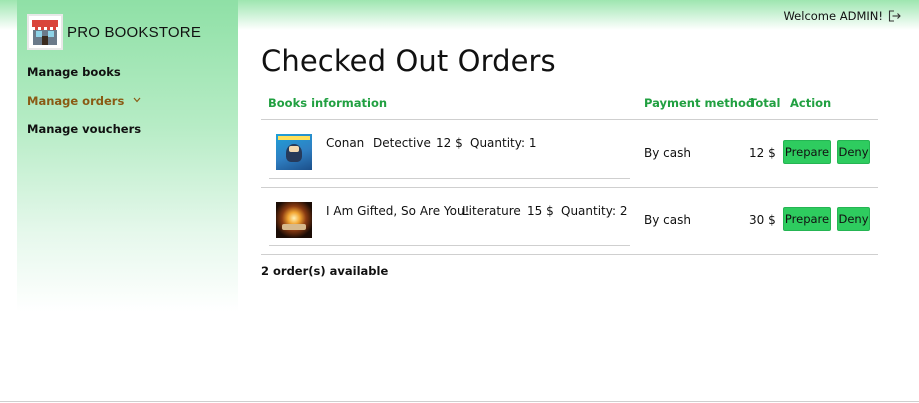 Image resolution: width=919 pixels, height=403 pixels. I want to click on book-category: Detective, so click(402, 143).